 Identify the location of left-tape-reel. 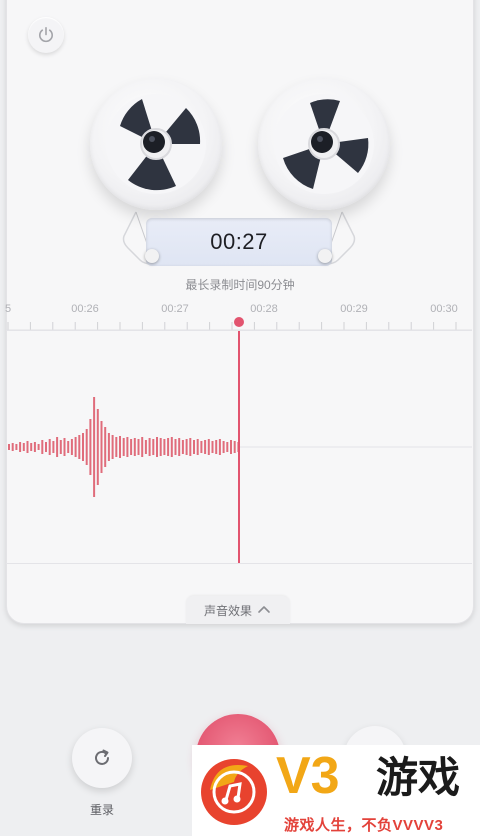
(156, 144).